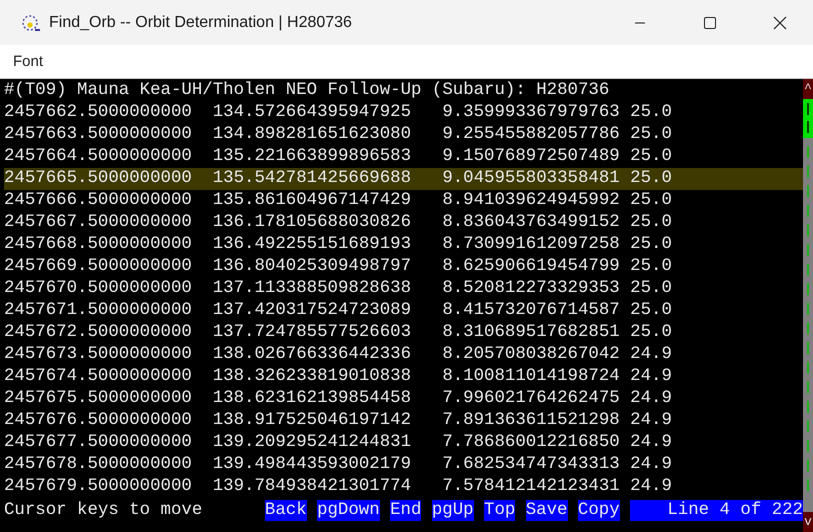 Image resolution: width=813 pixels, height=532 pixels. I want to click on table-cell-text: 8.415732076714587, so click(531, 311).